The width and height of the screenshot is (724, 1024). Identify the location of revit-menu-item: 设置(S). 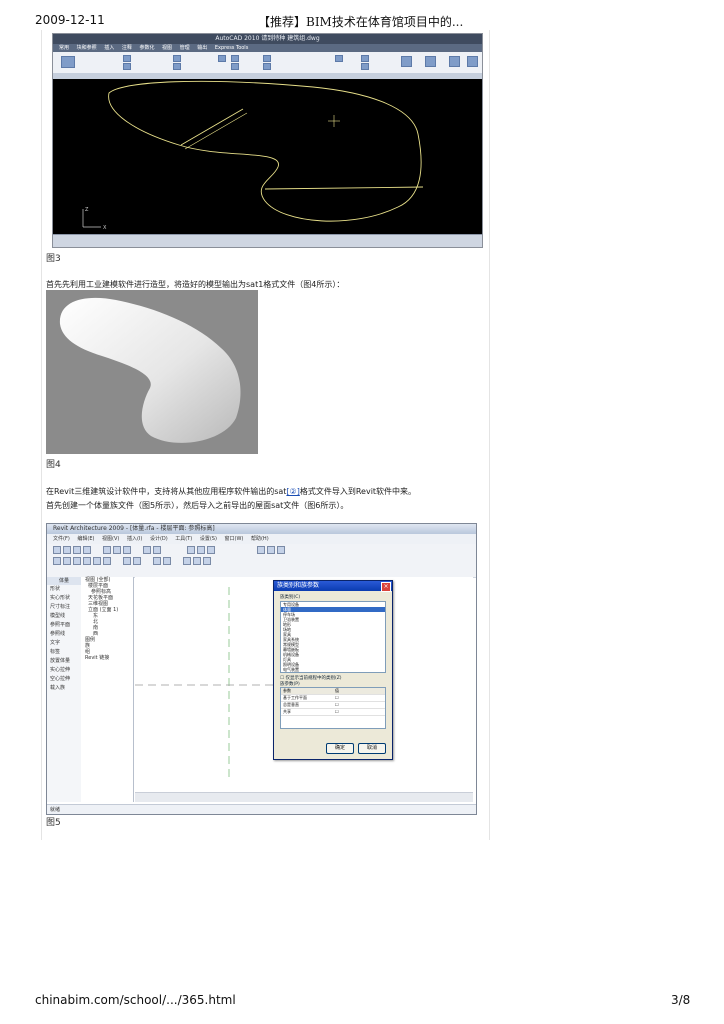
(208, 539).